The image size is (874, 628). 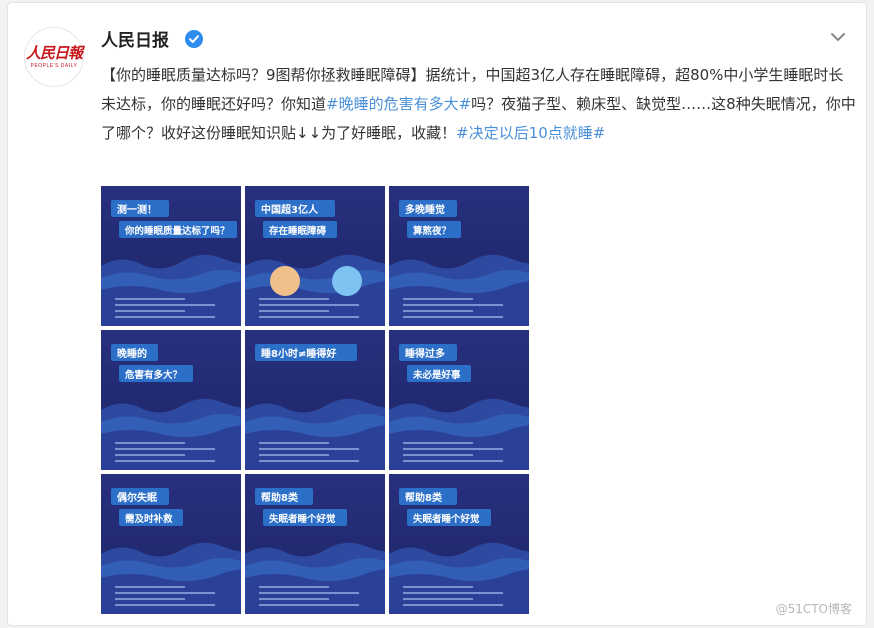 I want to click on image-title-line-1: 中国超3亿人, so click(x=290, y=209).